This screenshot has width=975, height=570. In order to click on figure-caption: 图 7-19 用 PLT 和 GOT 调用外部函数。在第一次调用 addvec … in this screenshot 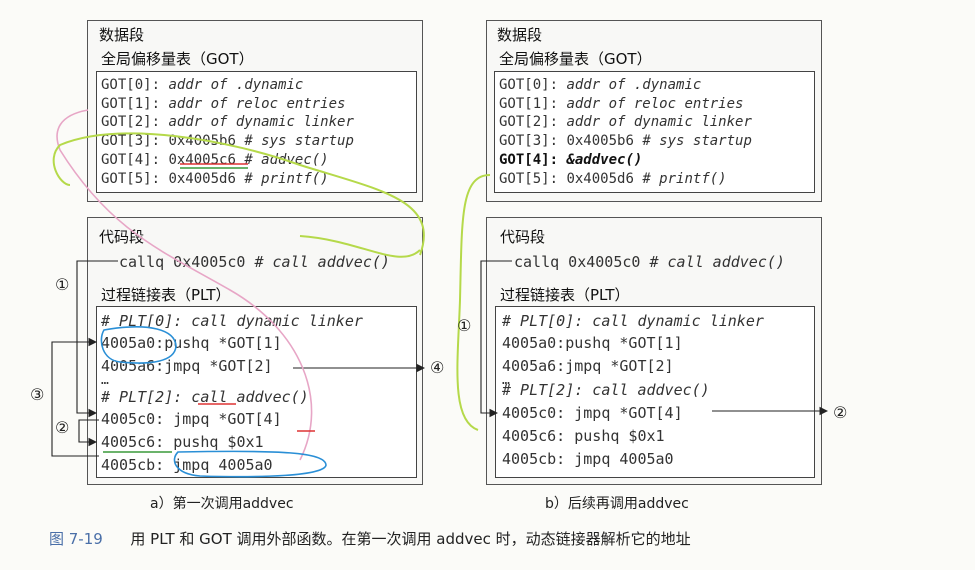, I will do `click(370, 538)`.